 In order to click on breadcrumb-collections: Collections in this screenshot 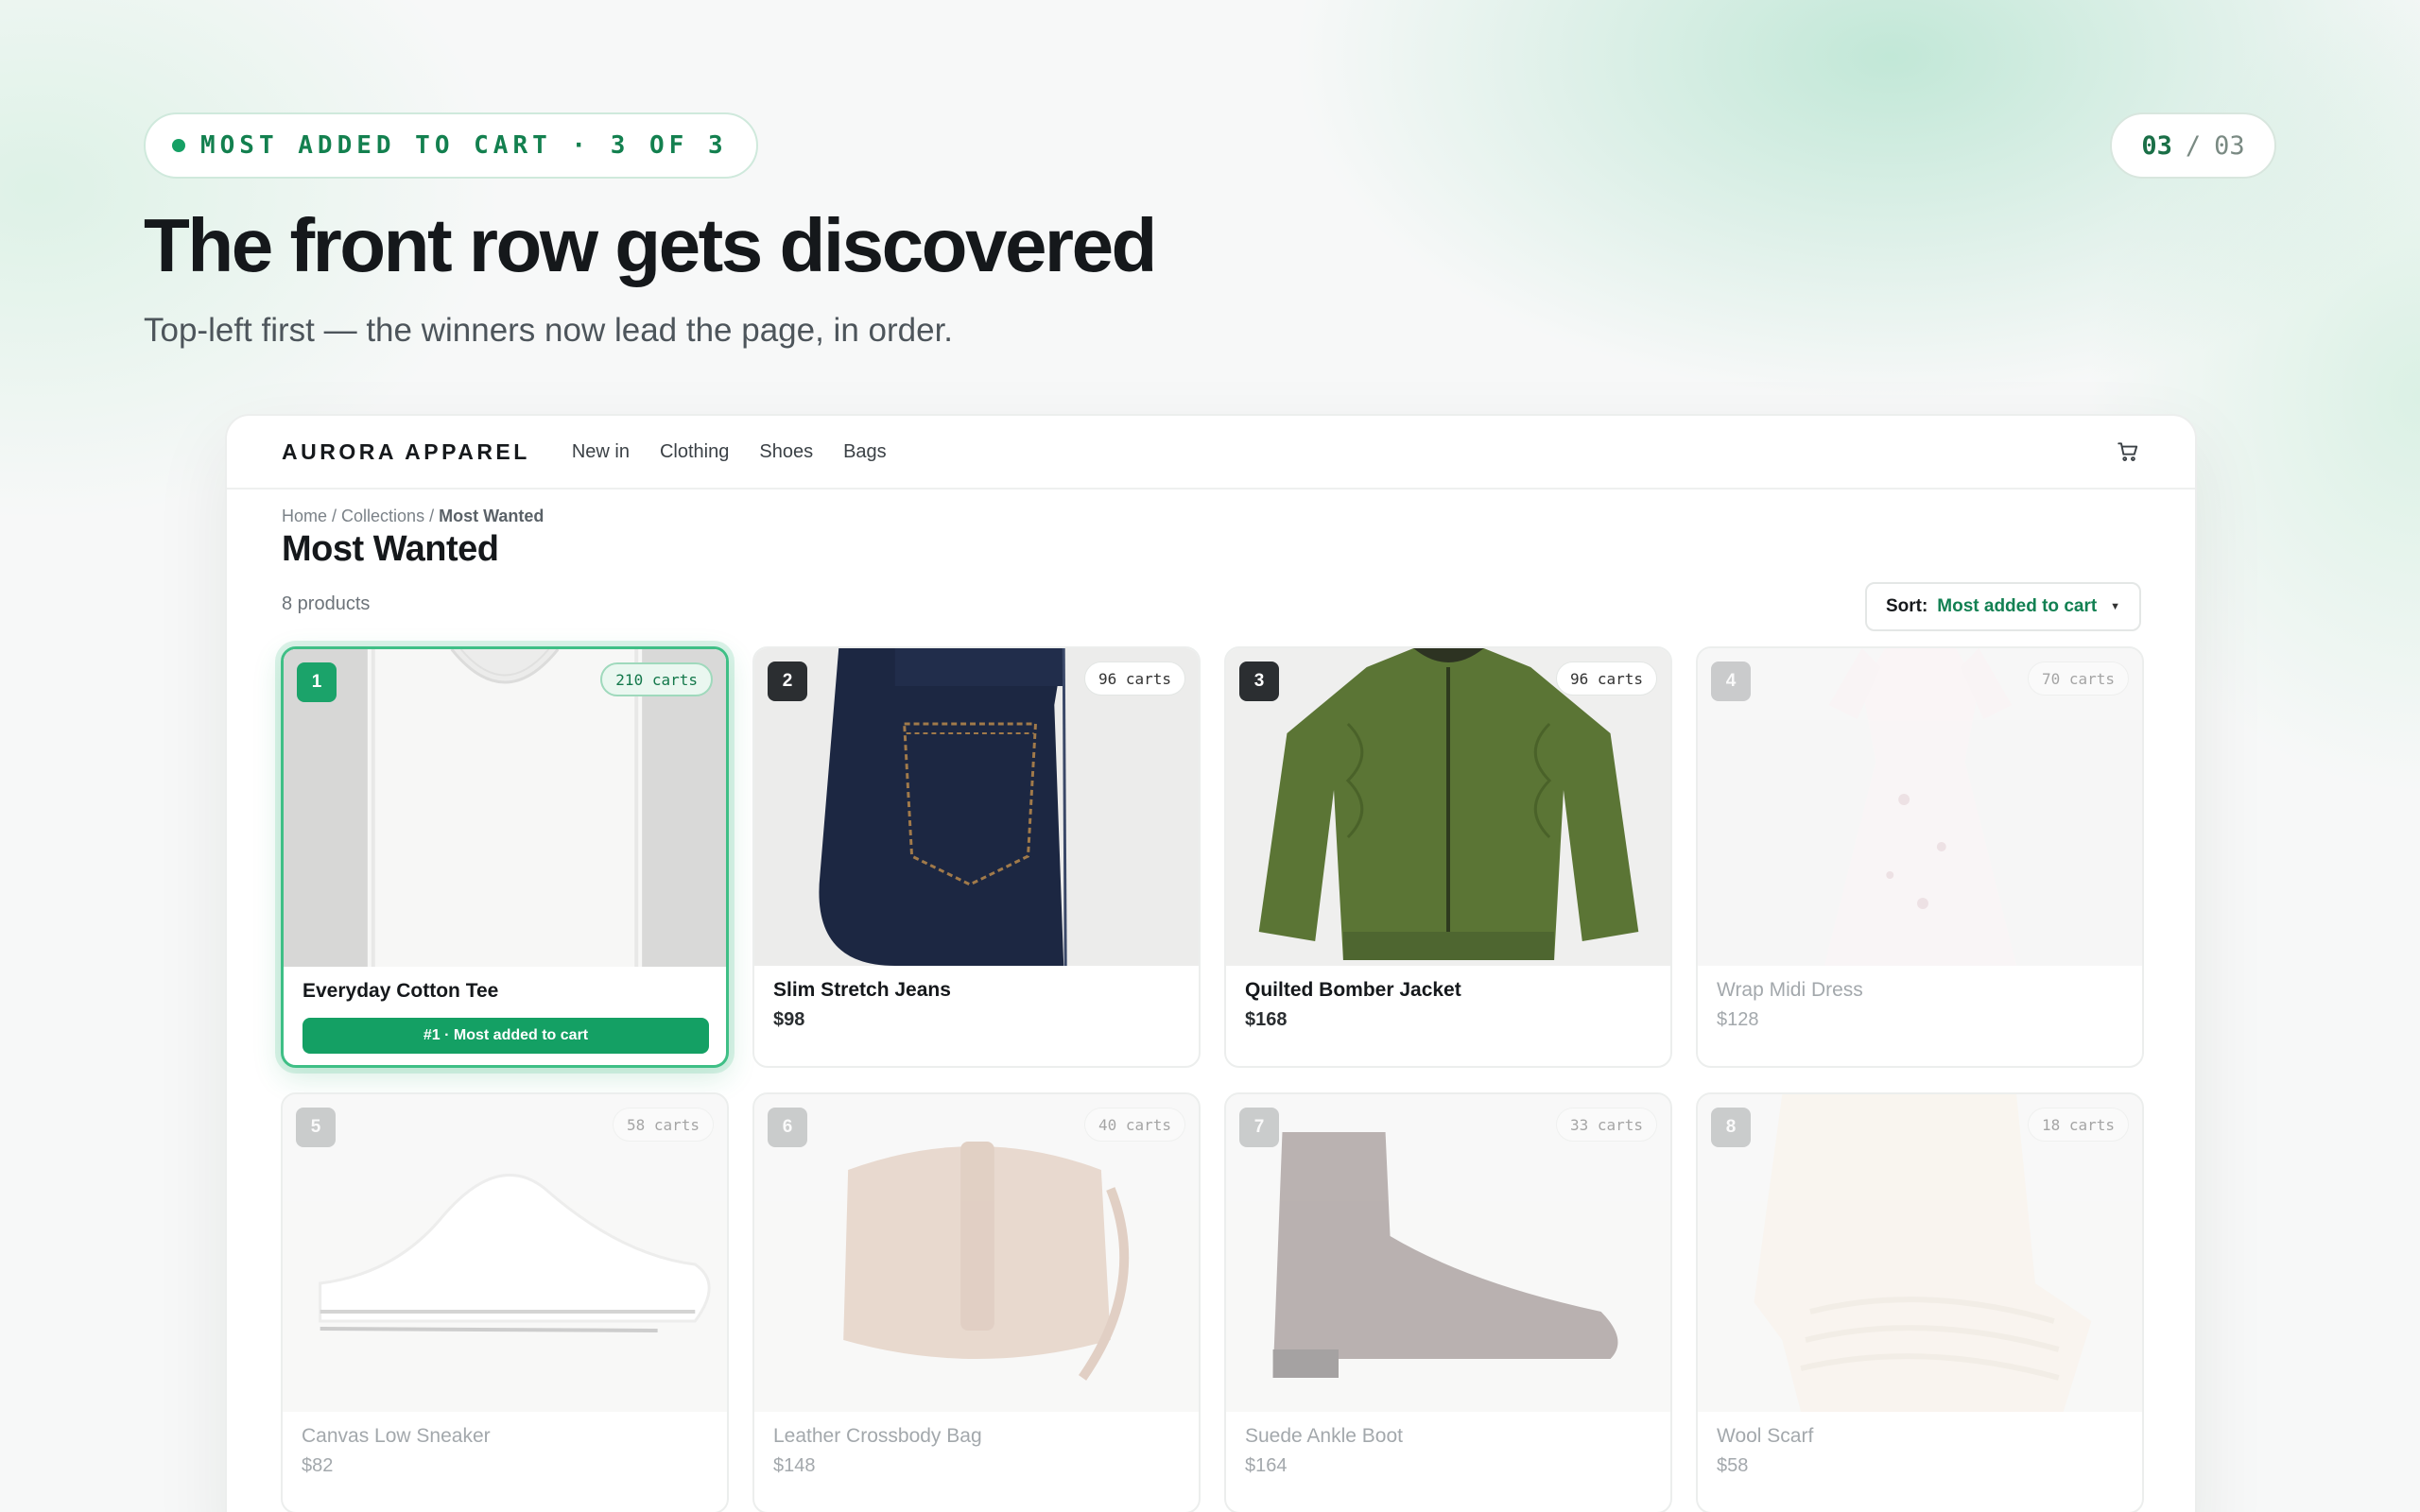, I will do `click(382, 516)`.